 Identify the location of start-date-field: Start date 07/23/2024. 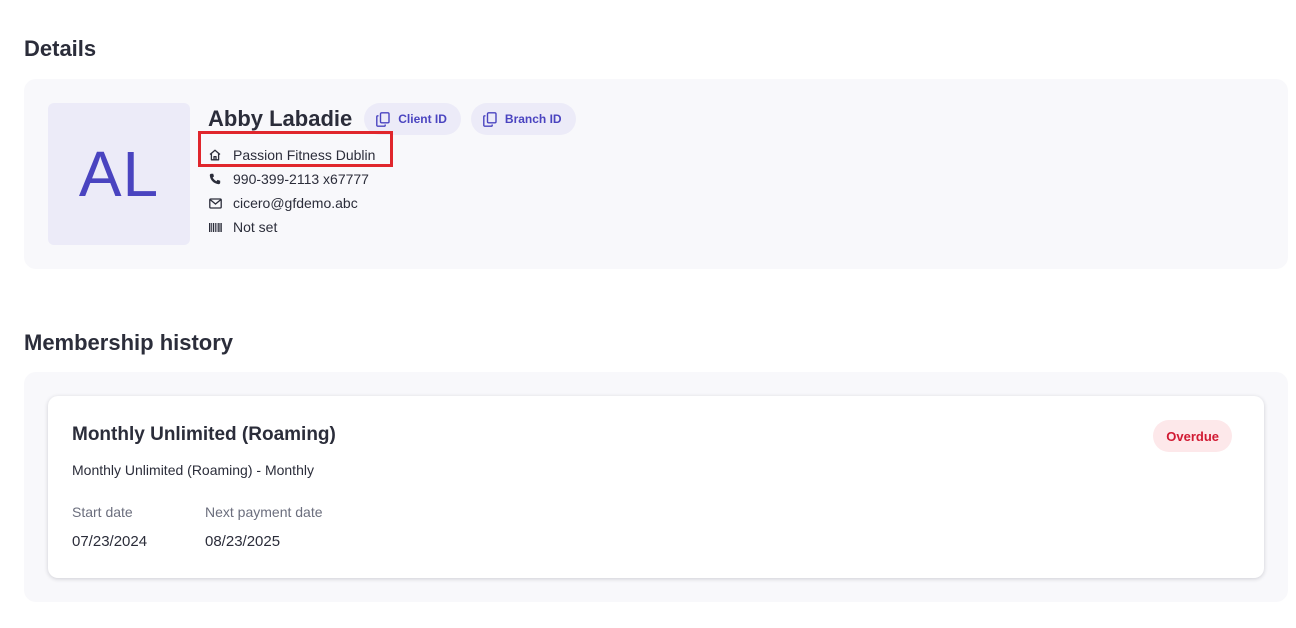
(109, 527).